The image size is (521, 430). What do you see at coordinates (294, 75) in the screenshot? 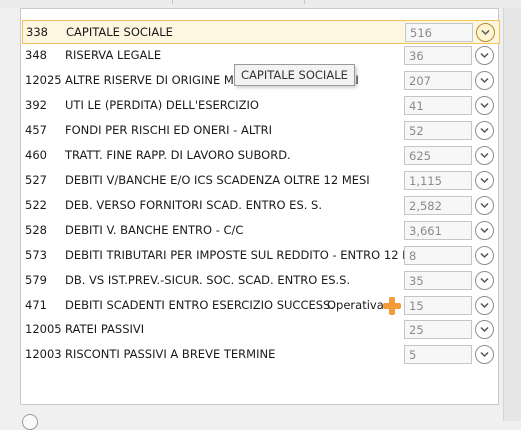
I see `tooltip: CAPITALE SOCIALE` at bounding box center [294, 75].